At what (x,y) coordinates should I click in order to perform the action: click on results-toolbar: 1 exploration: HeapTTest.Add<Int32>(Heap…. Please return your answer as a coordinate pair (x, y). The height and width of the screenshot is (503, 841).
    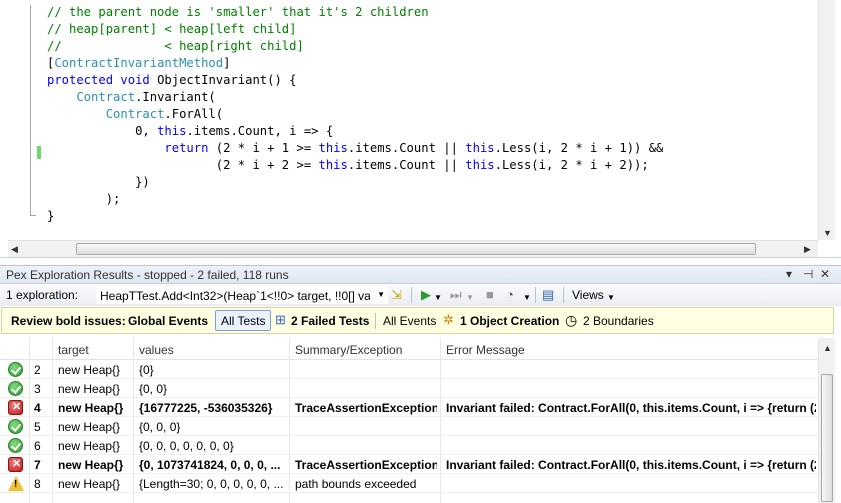
    Looking at the image, I should click on (420, 295).